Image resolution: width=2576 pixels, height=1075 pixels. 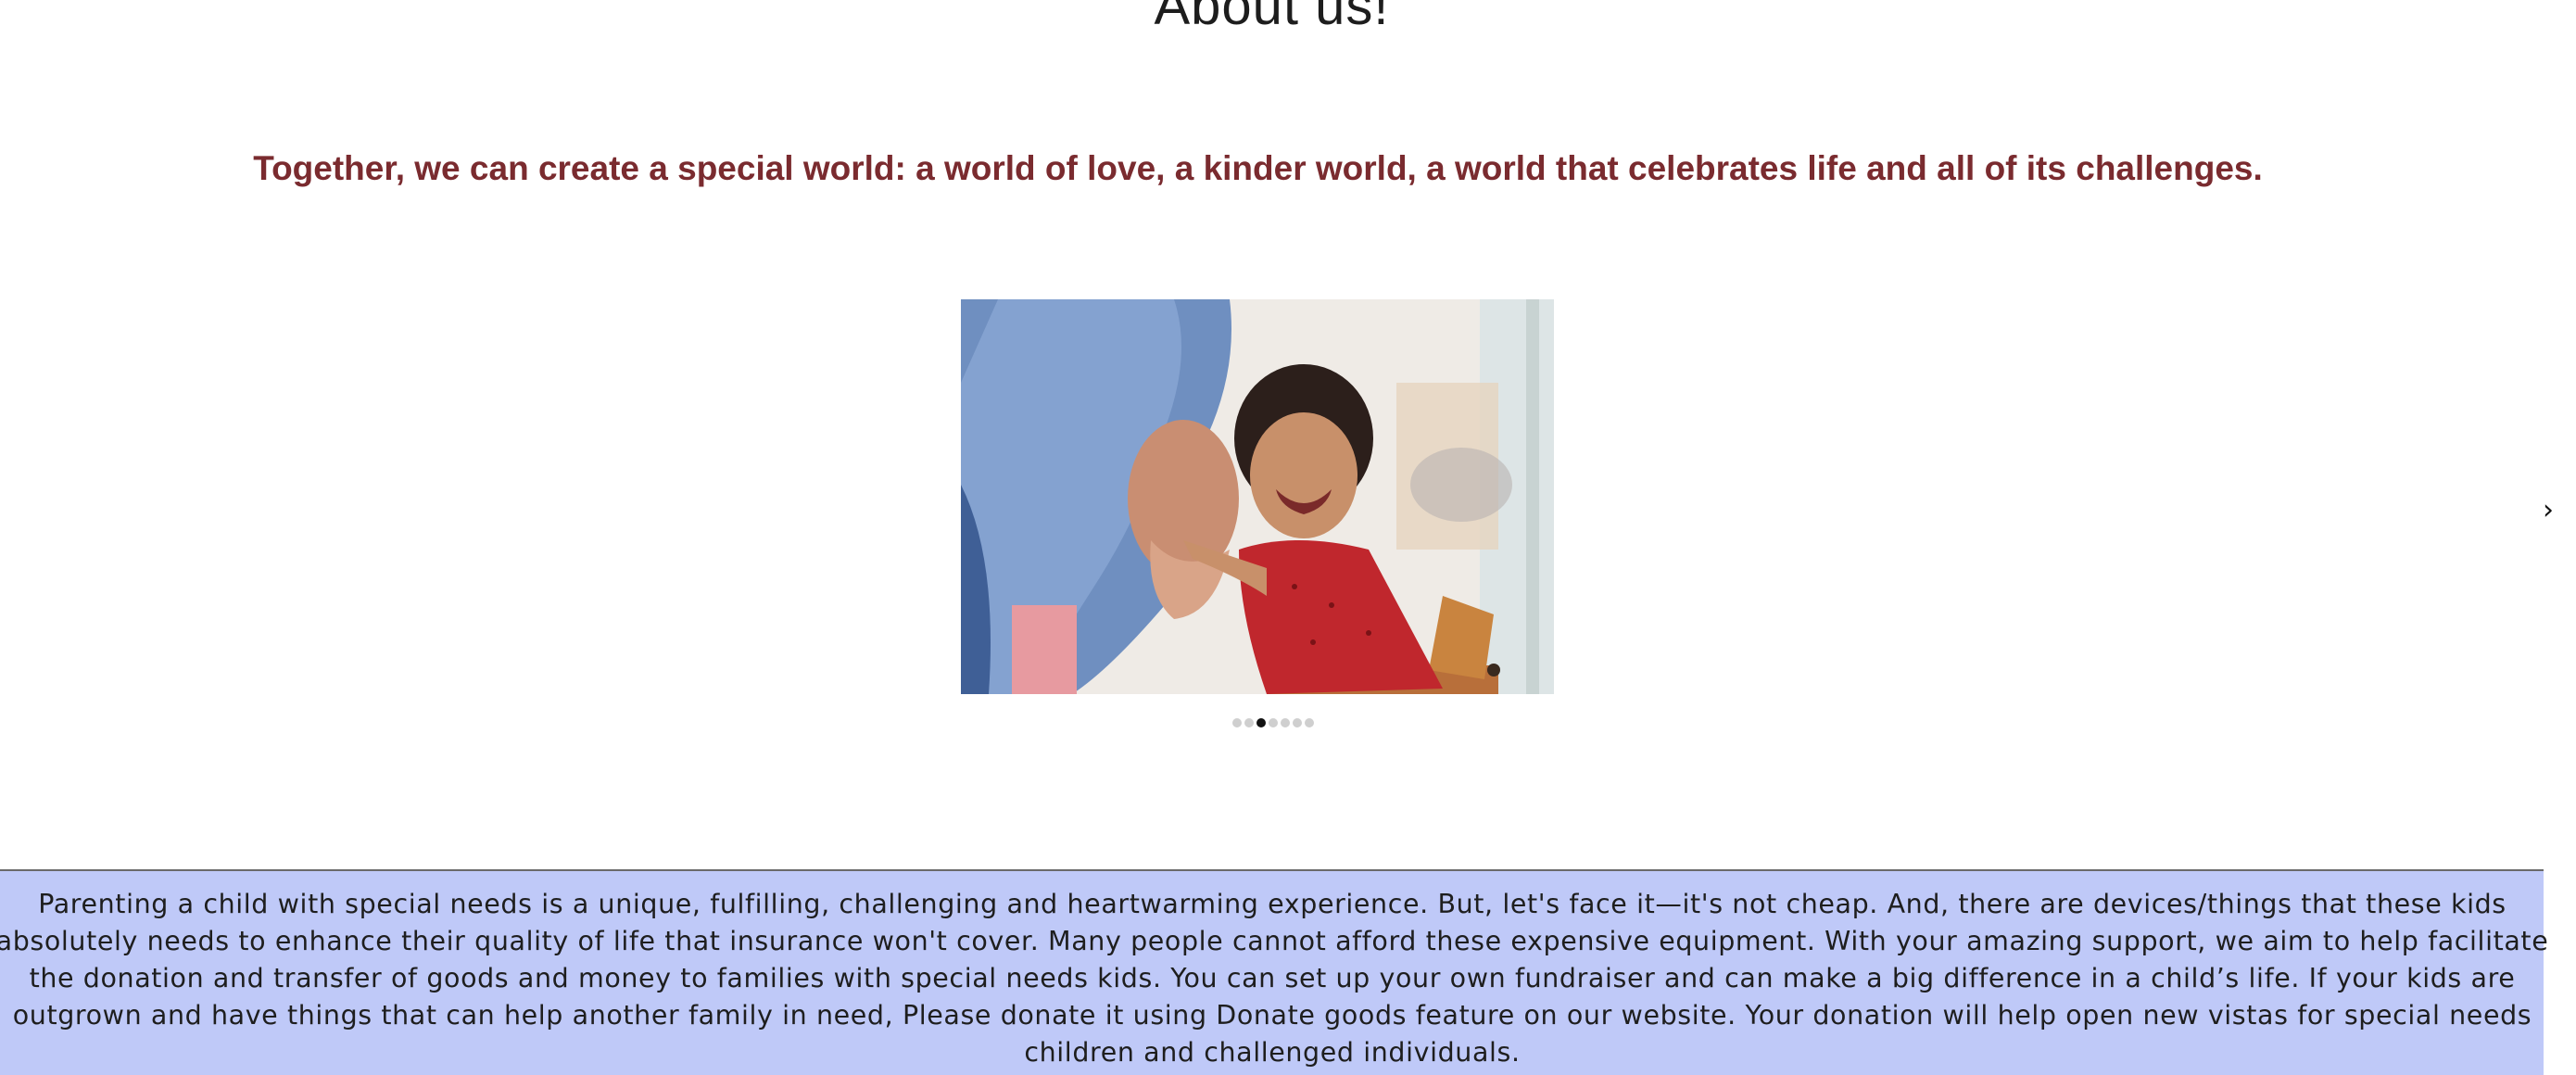 I want to click on about-heading: About us!, so click(x=1272, y=18).